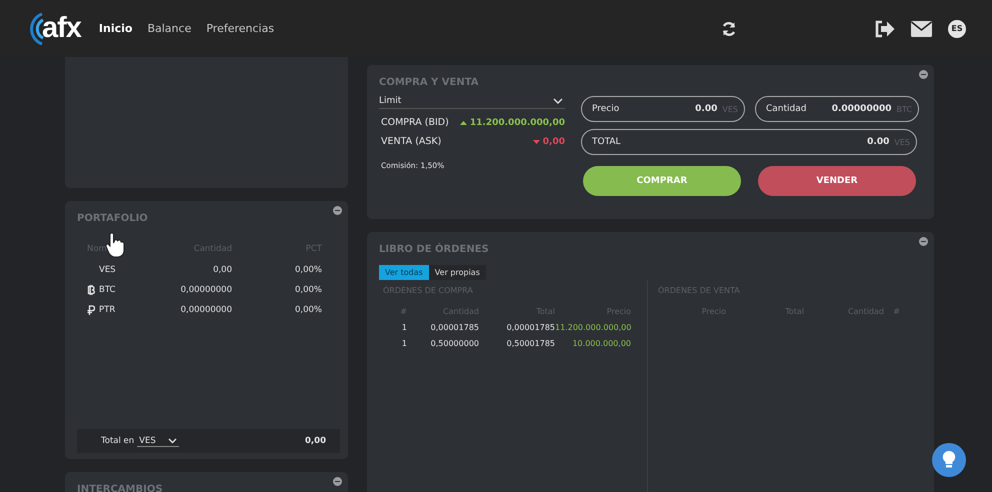  Describe the element at coordinates (454, 343) in the screenshot. I see `table-cell-text: 0,50000000` at that location.